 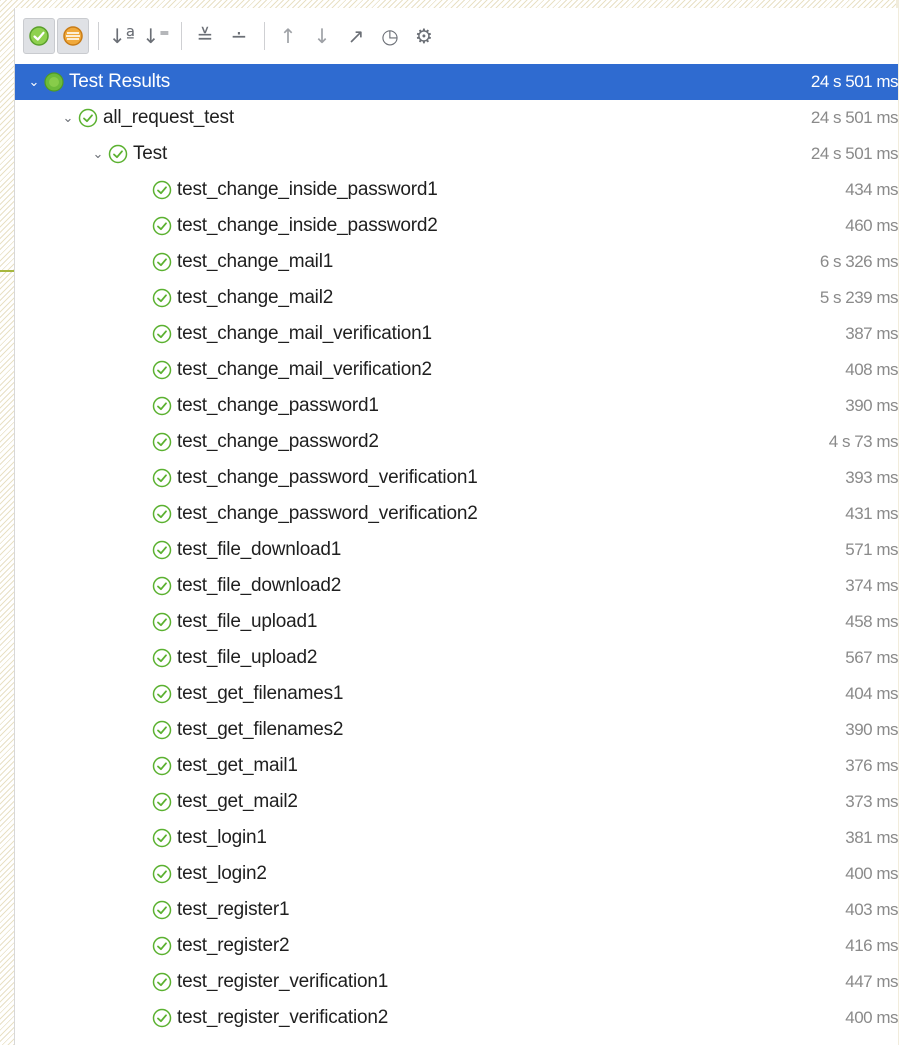 I want to click on test-name-label: test_change_mail_verification1, so click(x=304, y=333).